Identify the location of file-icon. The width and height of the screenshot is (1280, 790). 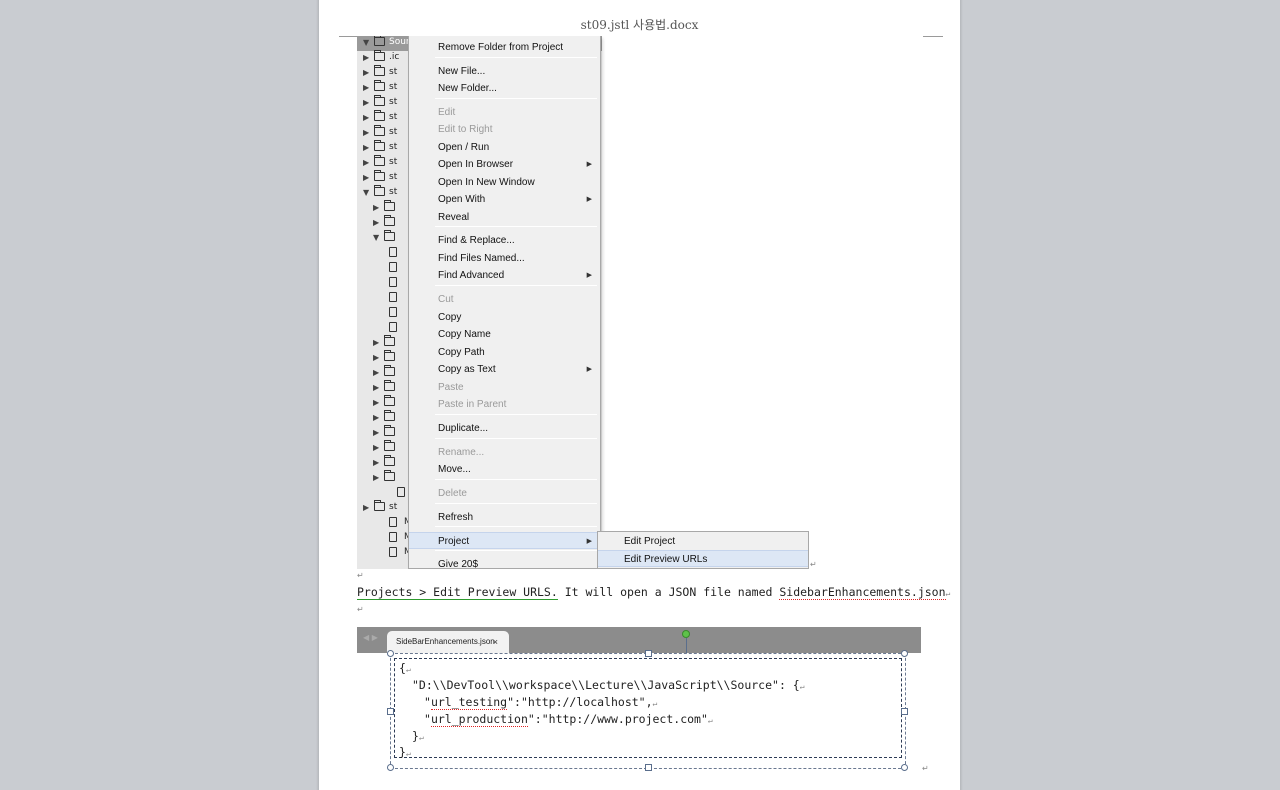
(393, 327).